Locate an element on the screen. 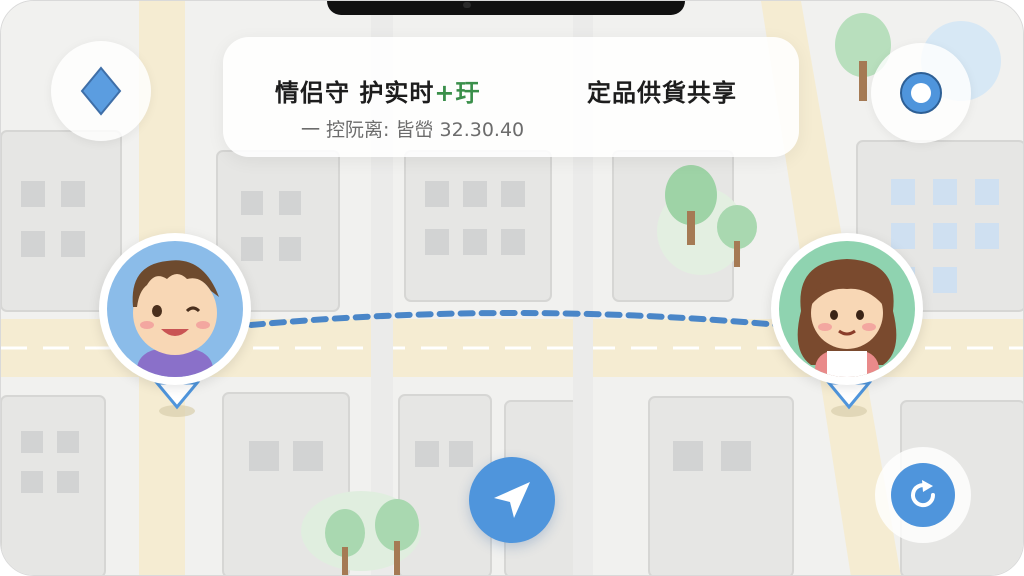 This screenshot has width=1024, height=576. camera-notch is located at coordinates (506, 8).